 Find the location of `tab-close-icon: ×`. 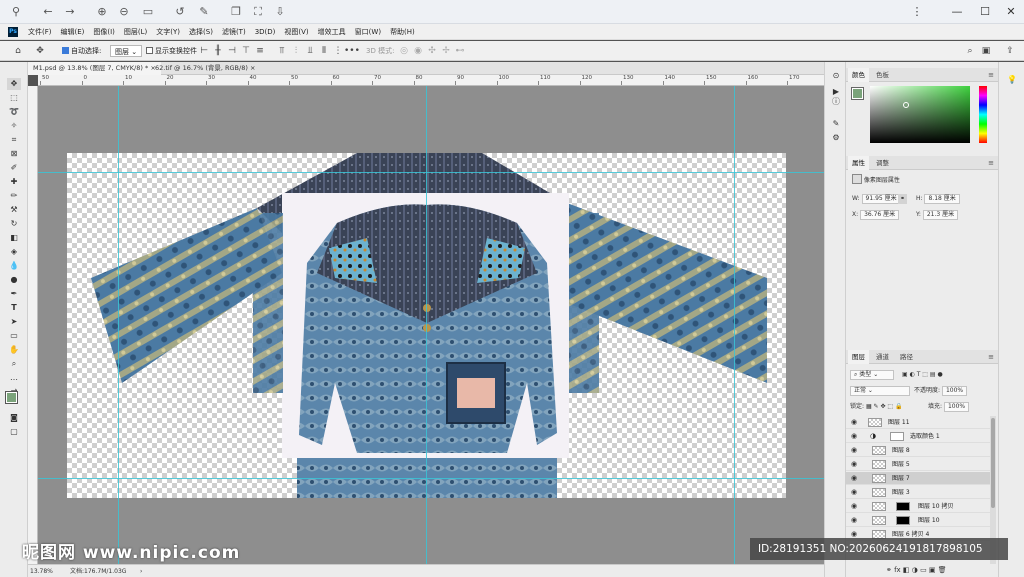

tab-close-icon: × is located at coordinates (252, 68).